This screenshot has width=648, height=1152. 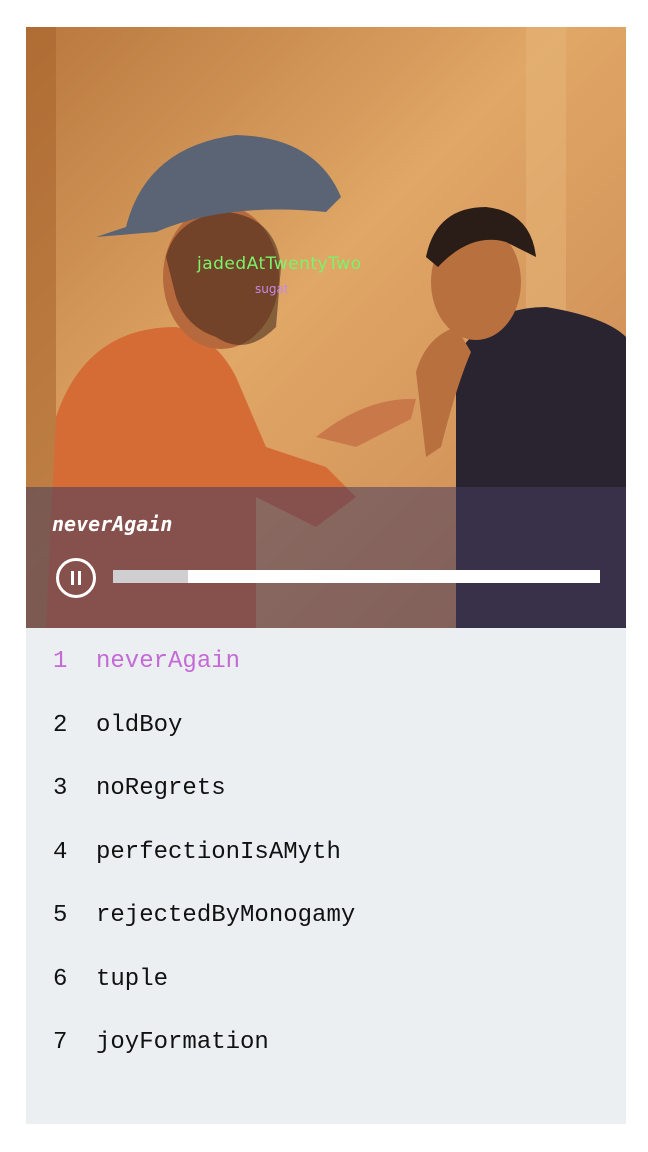 What do you see at coordinates (60, 725) in the screenshot?
I see `track-number: 2` at bounding box center [60, 725].